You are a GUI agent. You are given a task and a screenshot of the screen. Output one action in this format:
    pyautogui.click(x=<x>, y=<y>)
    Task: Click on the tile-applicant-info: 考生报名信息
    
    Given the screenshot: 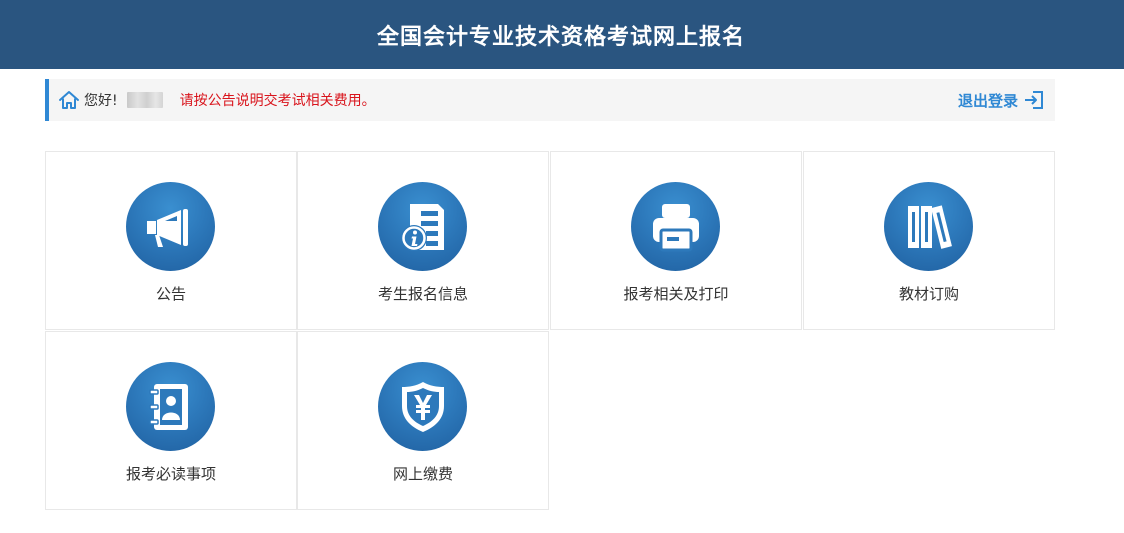 What is the action you would take?
    pyautogui.click(x=423, y=240)
    